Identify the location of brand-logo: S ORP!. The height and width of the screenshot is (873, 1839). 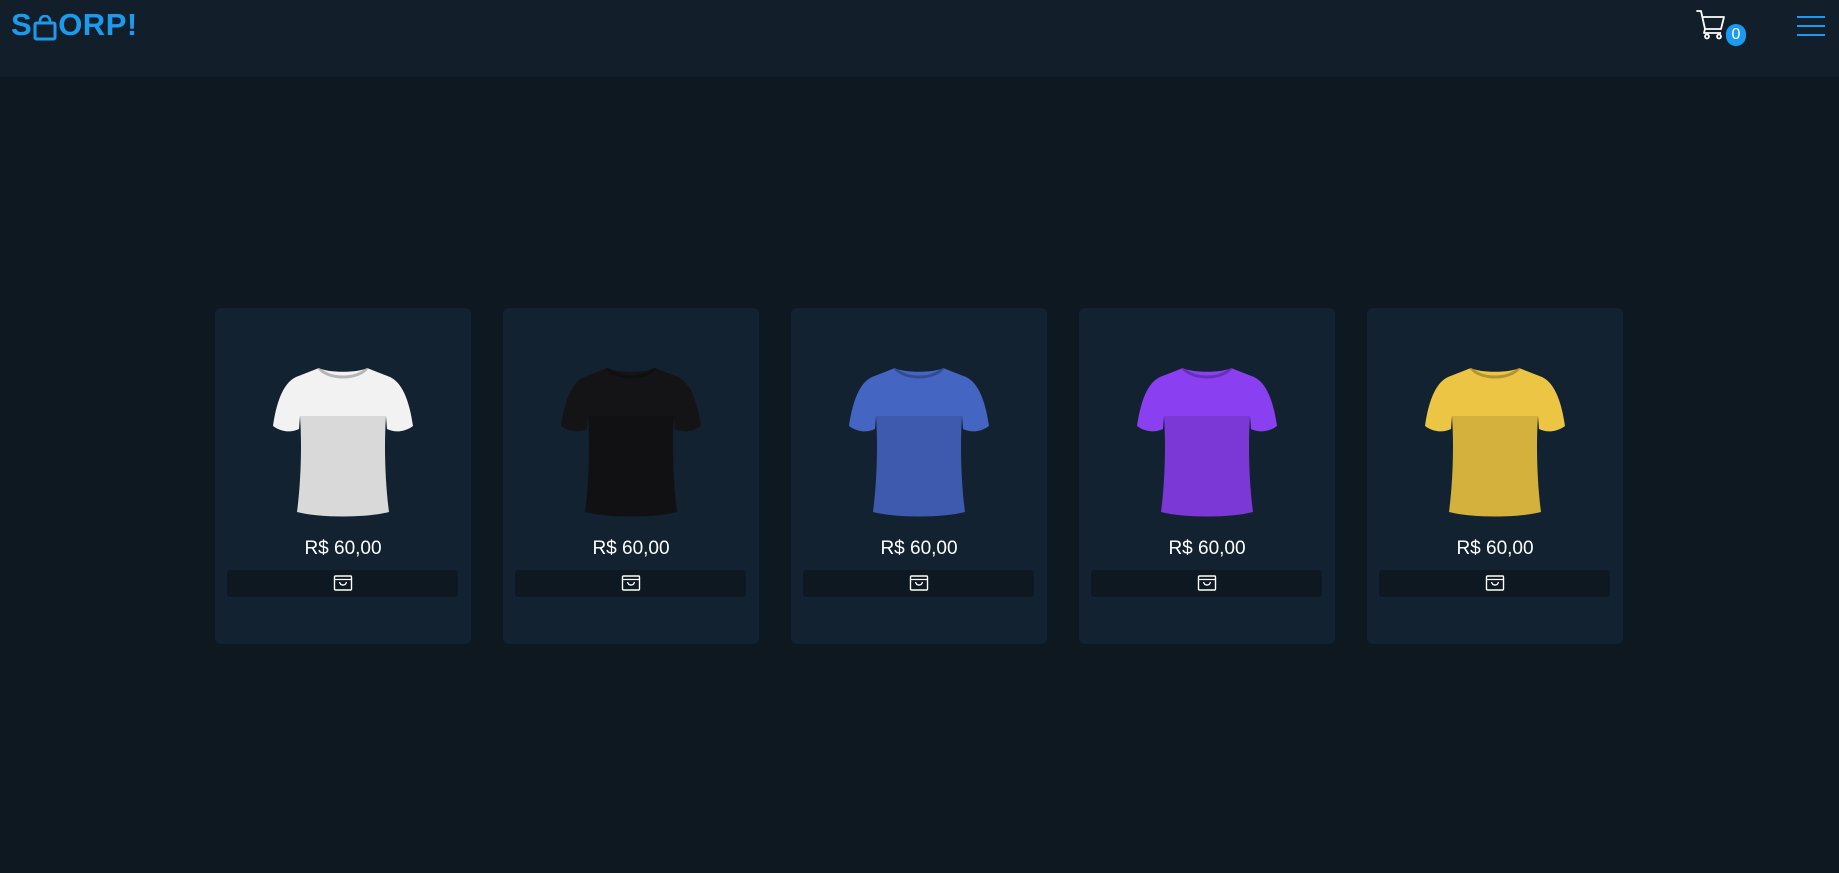
(74, 25).